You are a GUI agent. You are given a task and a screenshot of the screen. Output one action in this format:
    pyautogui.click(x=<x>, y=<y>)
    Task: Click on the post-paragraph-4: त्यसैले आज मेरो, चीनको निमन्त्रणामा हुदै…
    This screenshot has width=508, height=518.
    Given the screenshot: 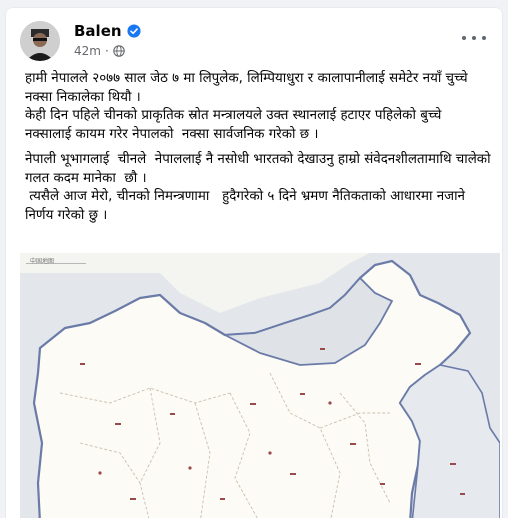 What is the action you would take?
    pyautogui.click(x=247, y=206)
    